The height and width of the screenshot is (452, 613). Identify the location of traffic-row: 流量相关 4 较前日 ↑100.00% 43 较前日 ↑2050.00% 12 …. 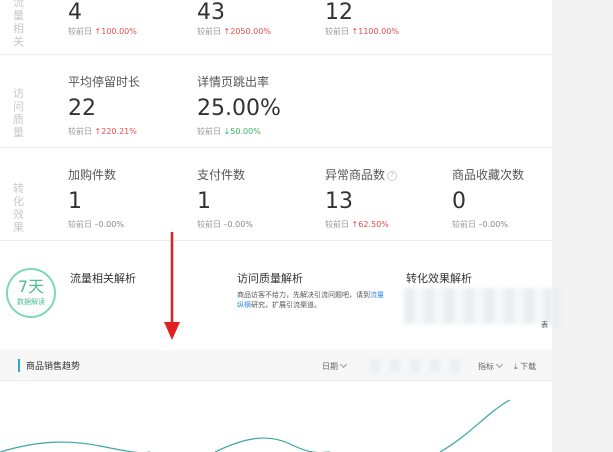
(276, 27).